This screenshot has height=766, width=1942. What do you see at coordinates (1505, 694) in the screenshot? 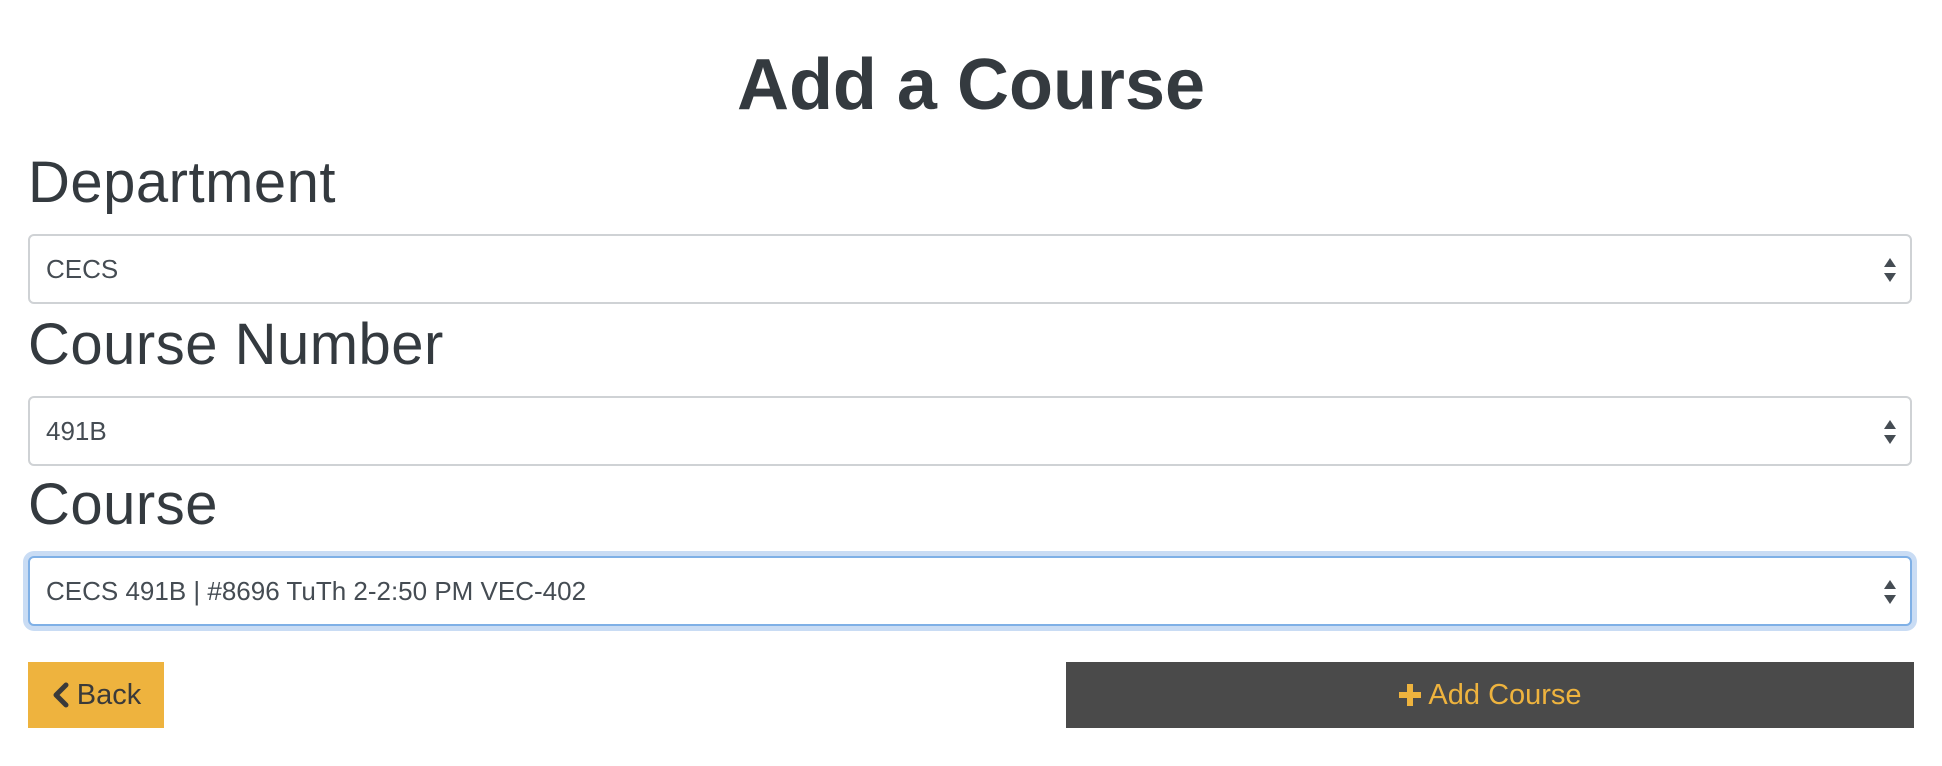
I see `add-course-button-label: Add Course` at bounding box center [1505, 694].